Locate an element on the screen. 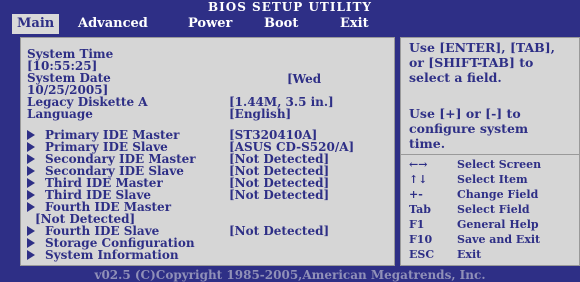 The width and height of the screenshot is (580, 282). key-desc: Change Field is located at coordinates (498, 194).